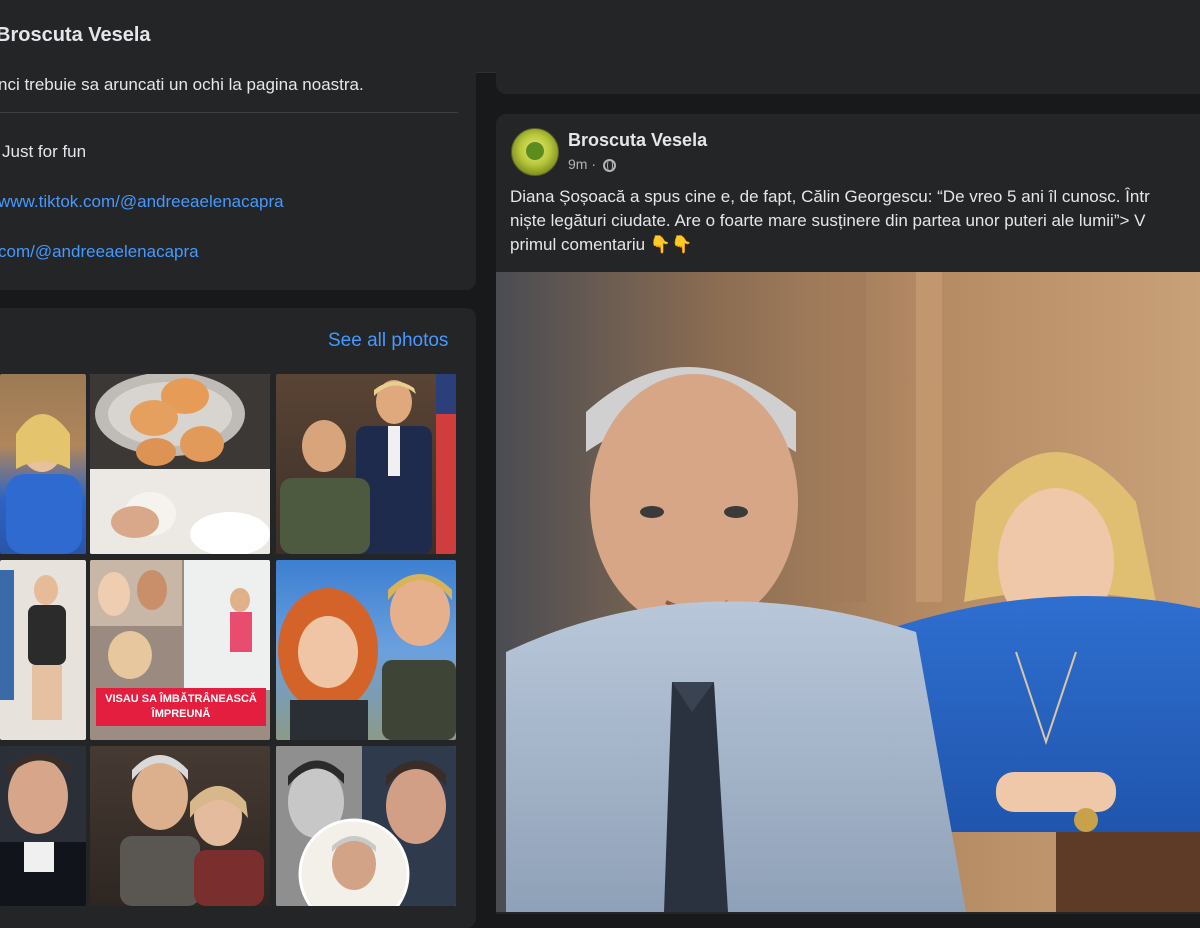 This screenshot has width=1200, height=928. Describe the element at coordinates (33, 645) in the screenshot. I see `photo-woman-room` at that location.